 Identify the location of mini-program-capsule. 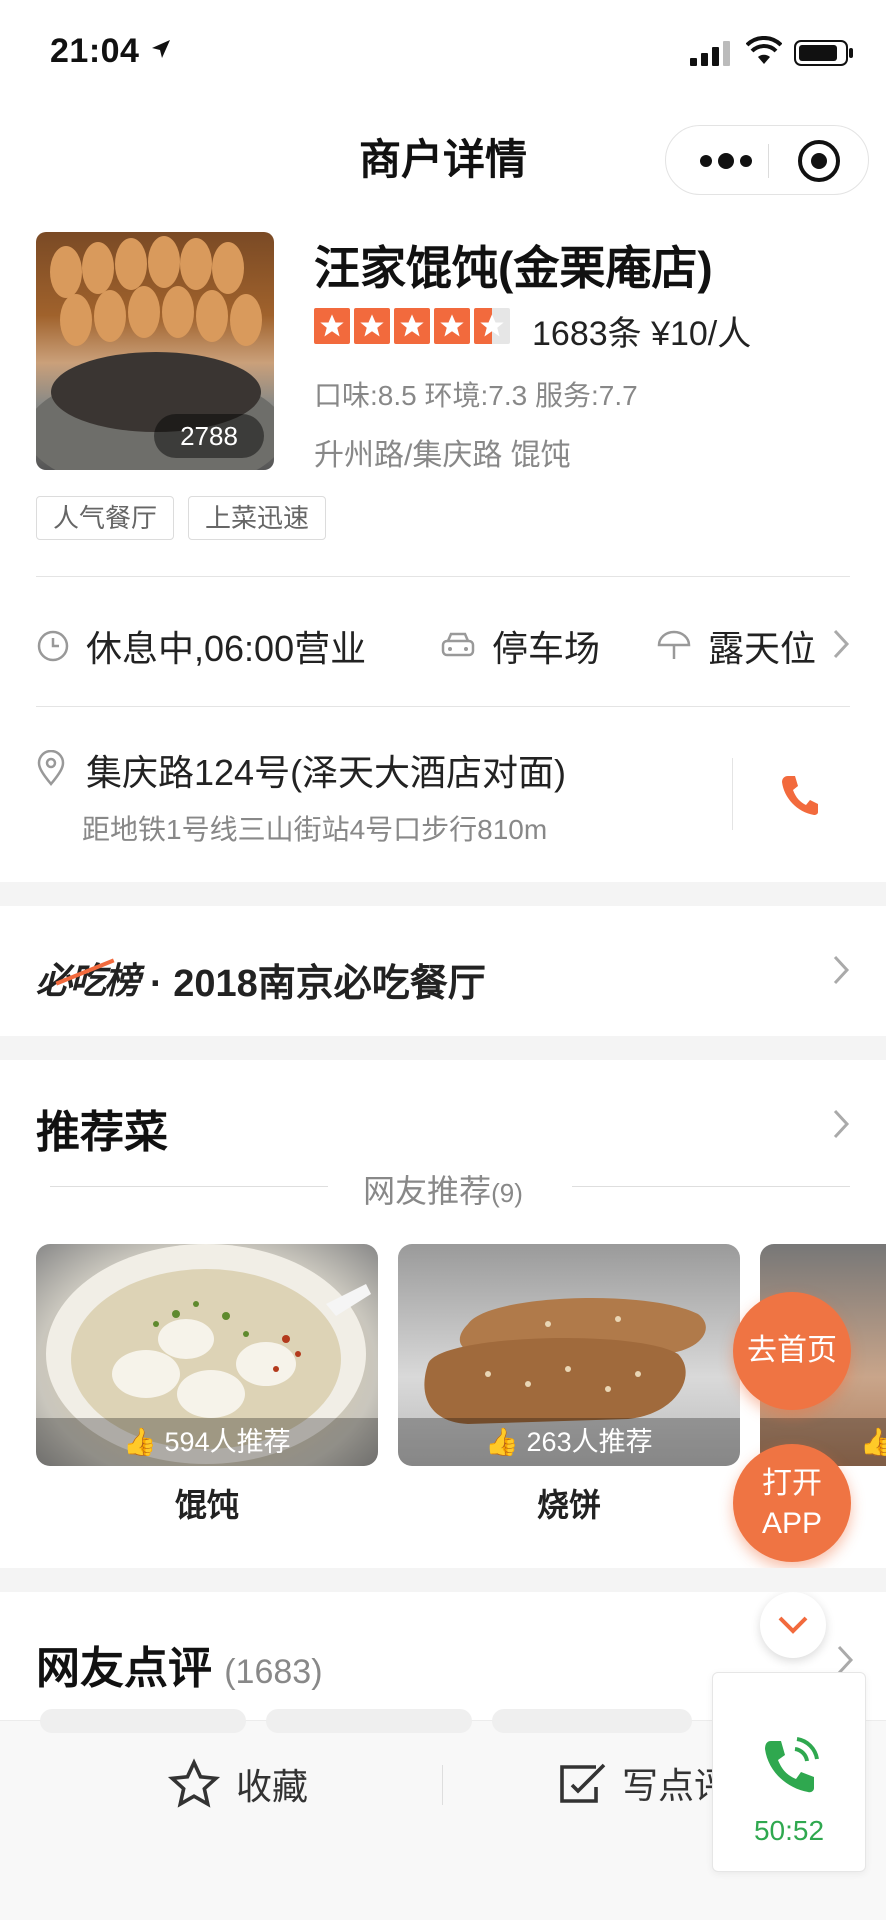
(767, 160).